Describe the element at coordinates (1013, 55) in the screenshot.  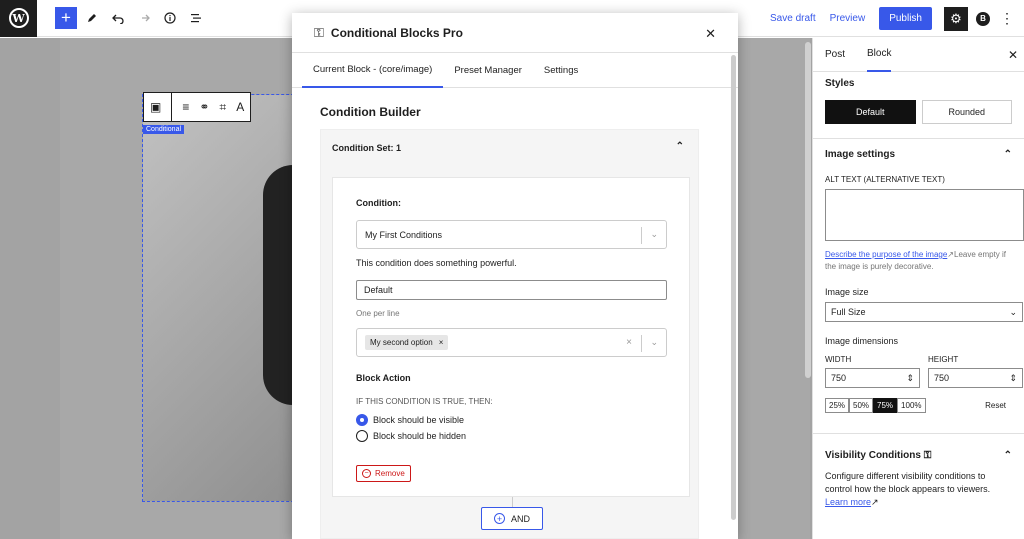
I see `close-sidebar-icon: ✕` at that location.